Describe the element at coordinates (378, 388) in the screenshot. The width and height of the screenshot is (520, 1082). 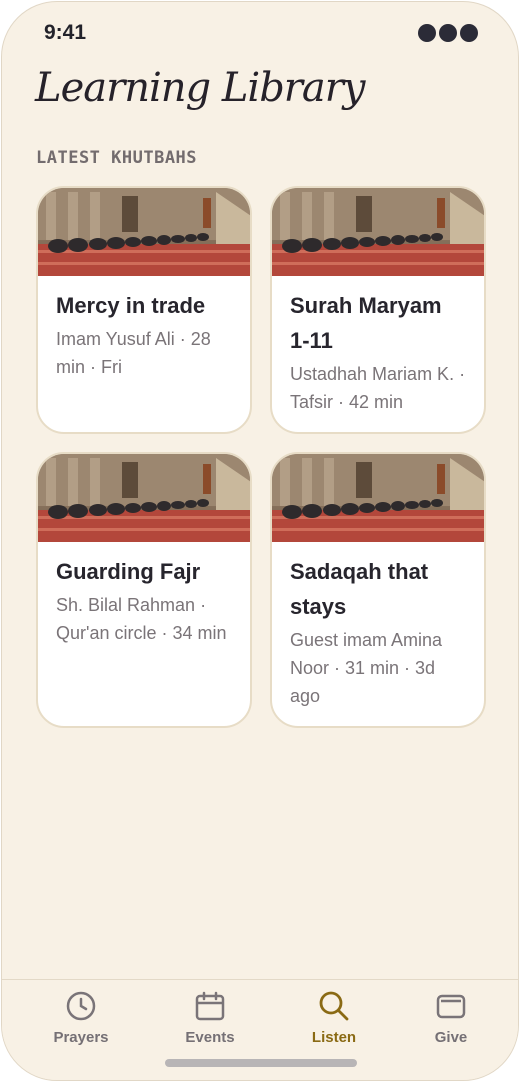
I see `card-meta: Ustadhah Mariam K. · Tafsir · 42 min` at that location.